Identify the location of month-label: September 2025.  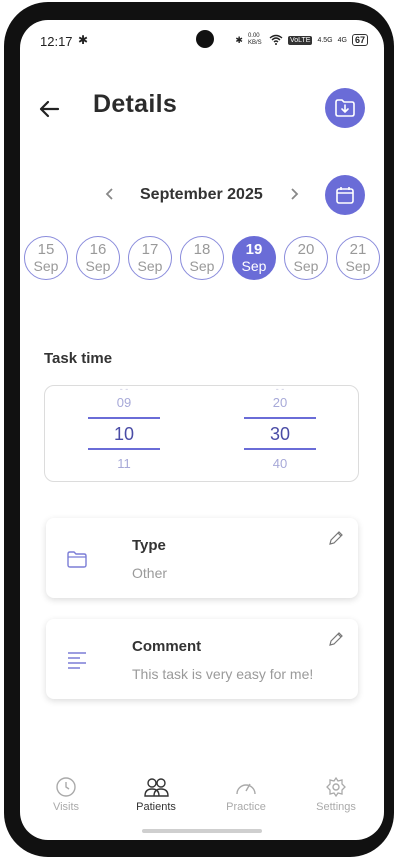
(201, 194).